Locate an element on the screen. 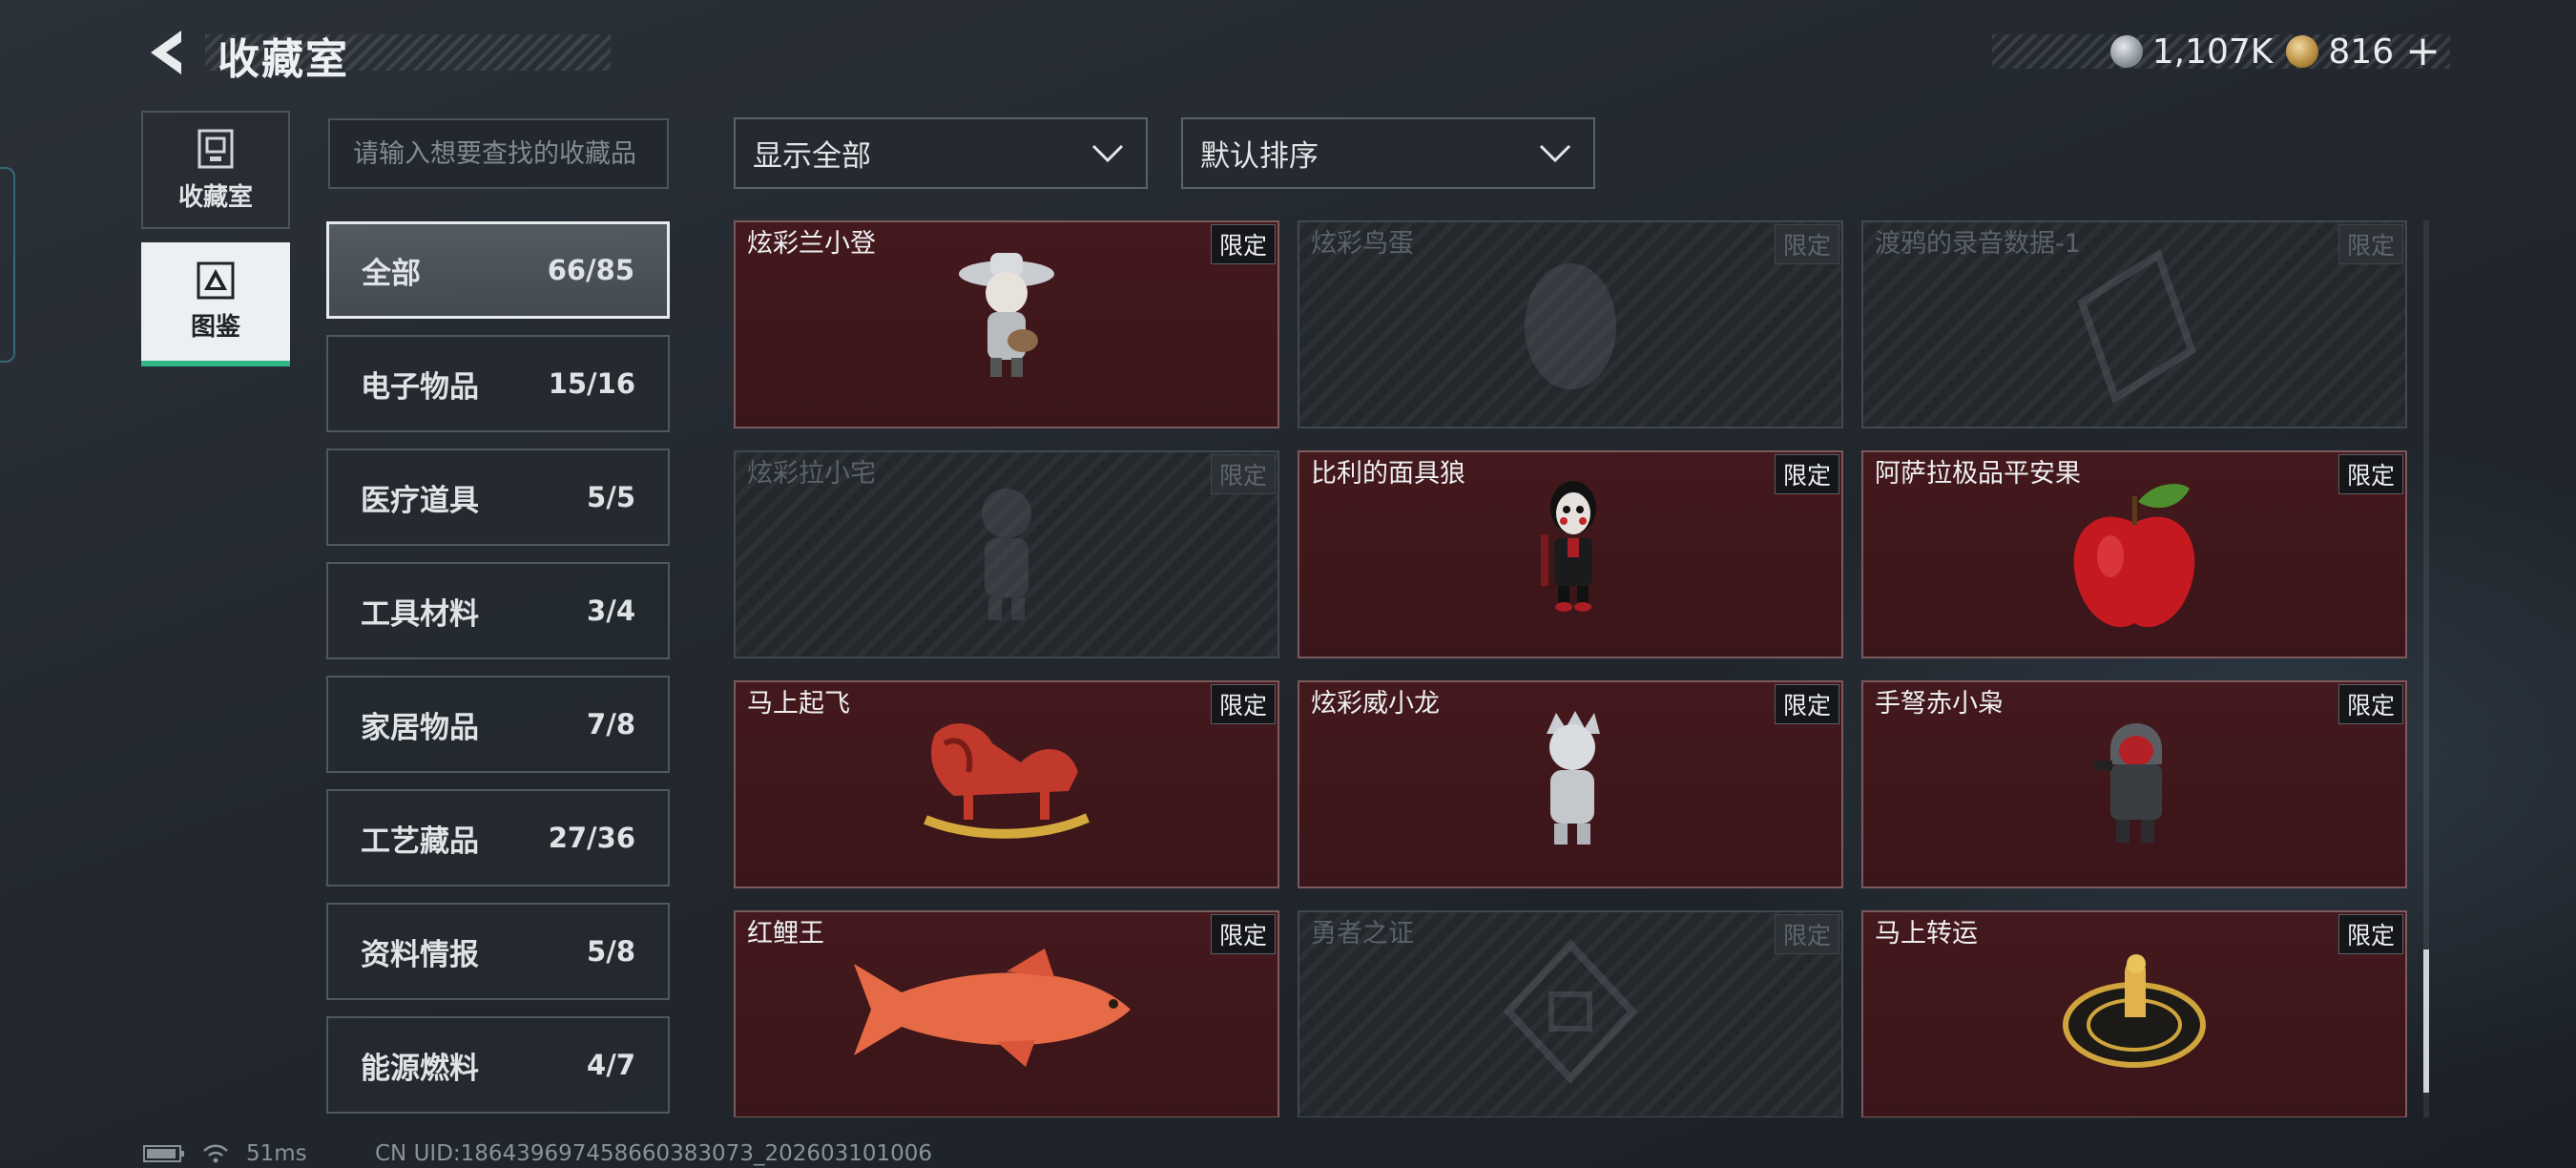 This screenshot has width=2576, height=1168. koi-fish-icon is located at coordinates (992, 1008).